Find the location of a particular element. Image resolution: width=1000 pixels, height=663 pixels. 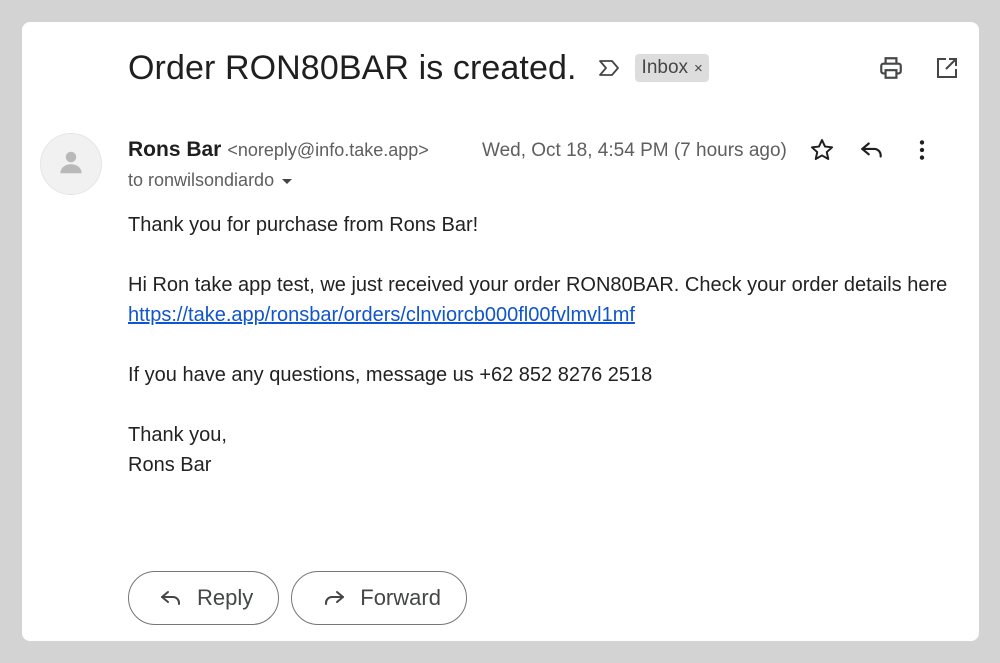

inbox-label-chip: Inbox × is located at coordinates (671, 68).